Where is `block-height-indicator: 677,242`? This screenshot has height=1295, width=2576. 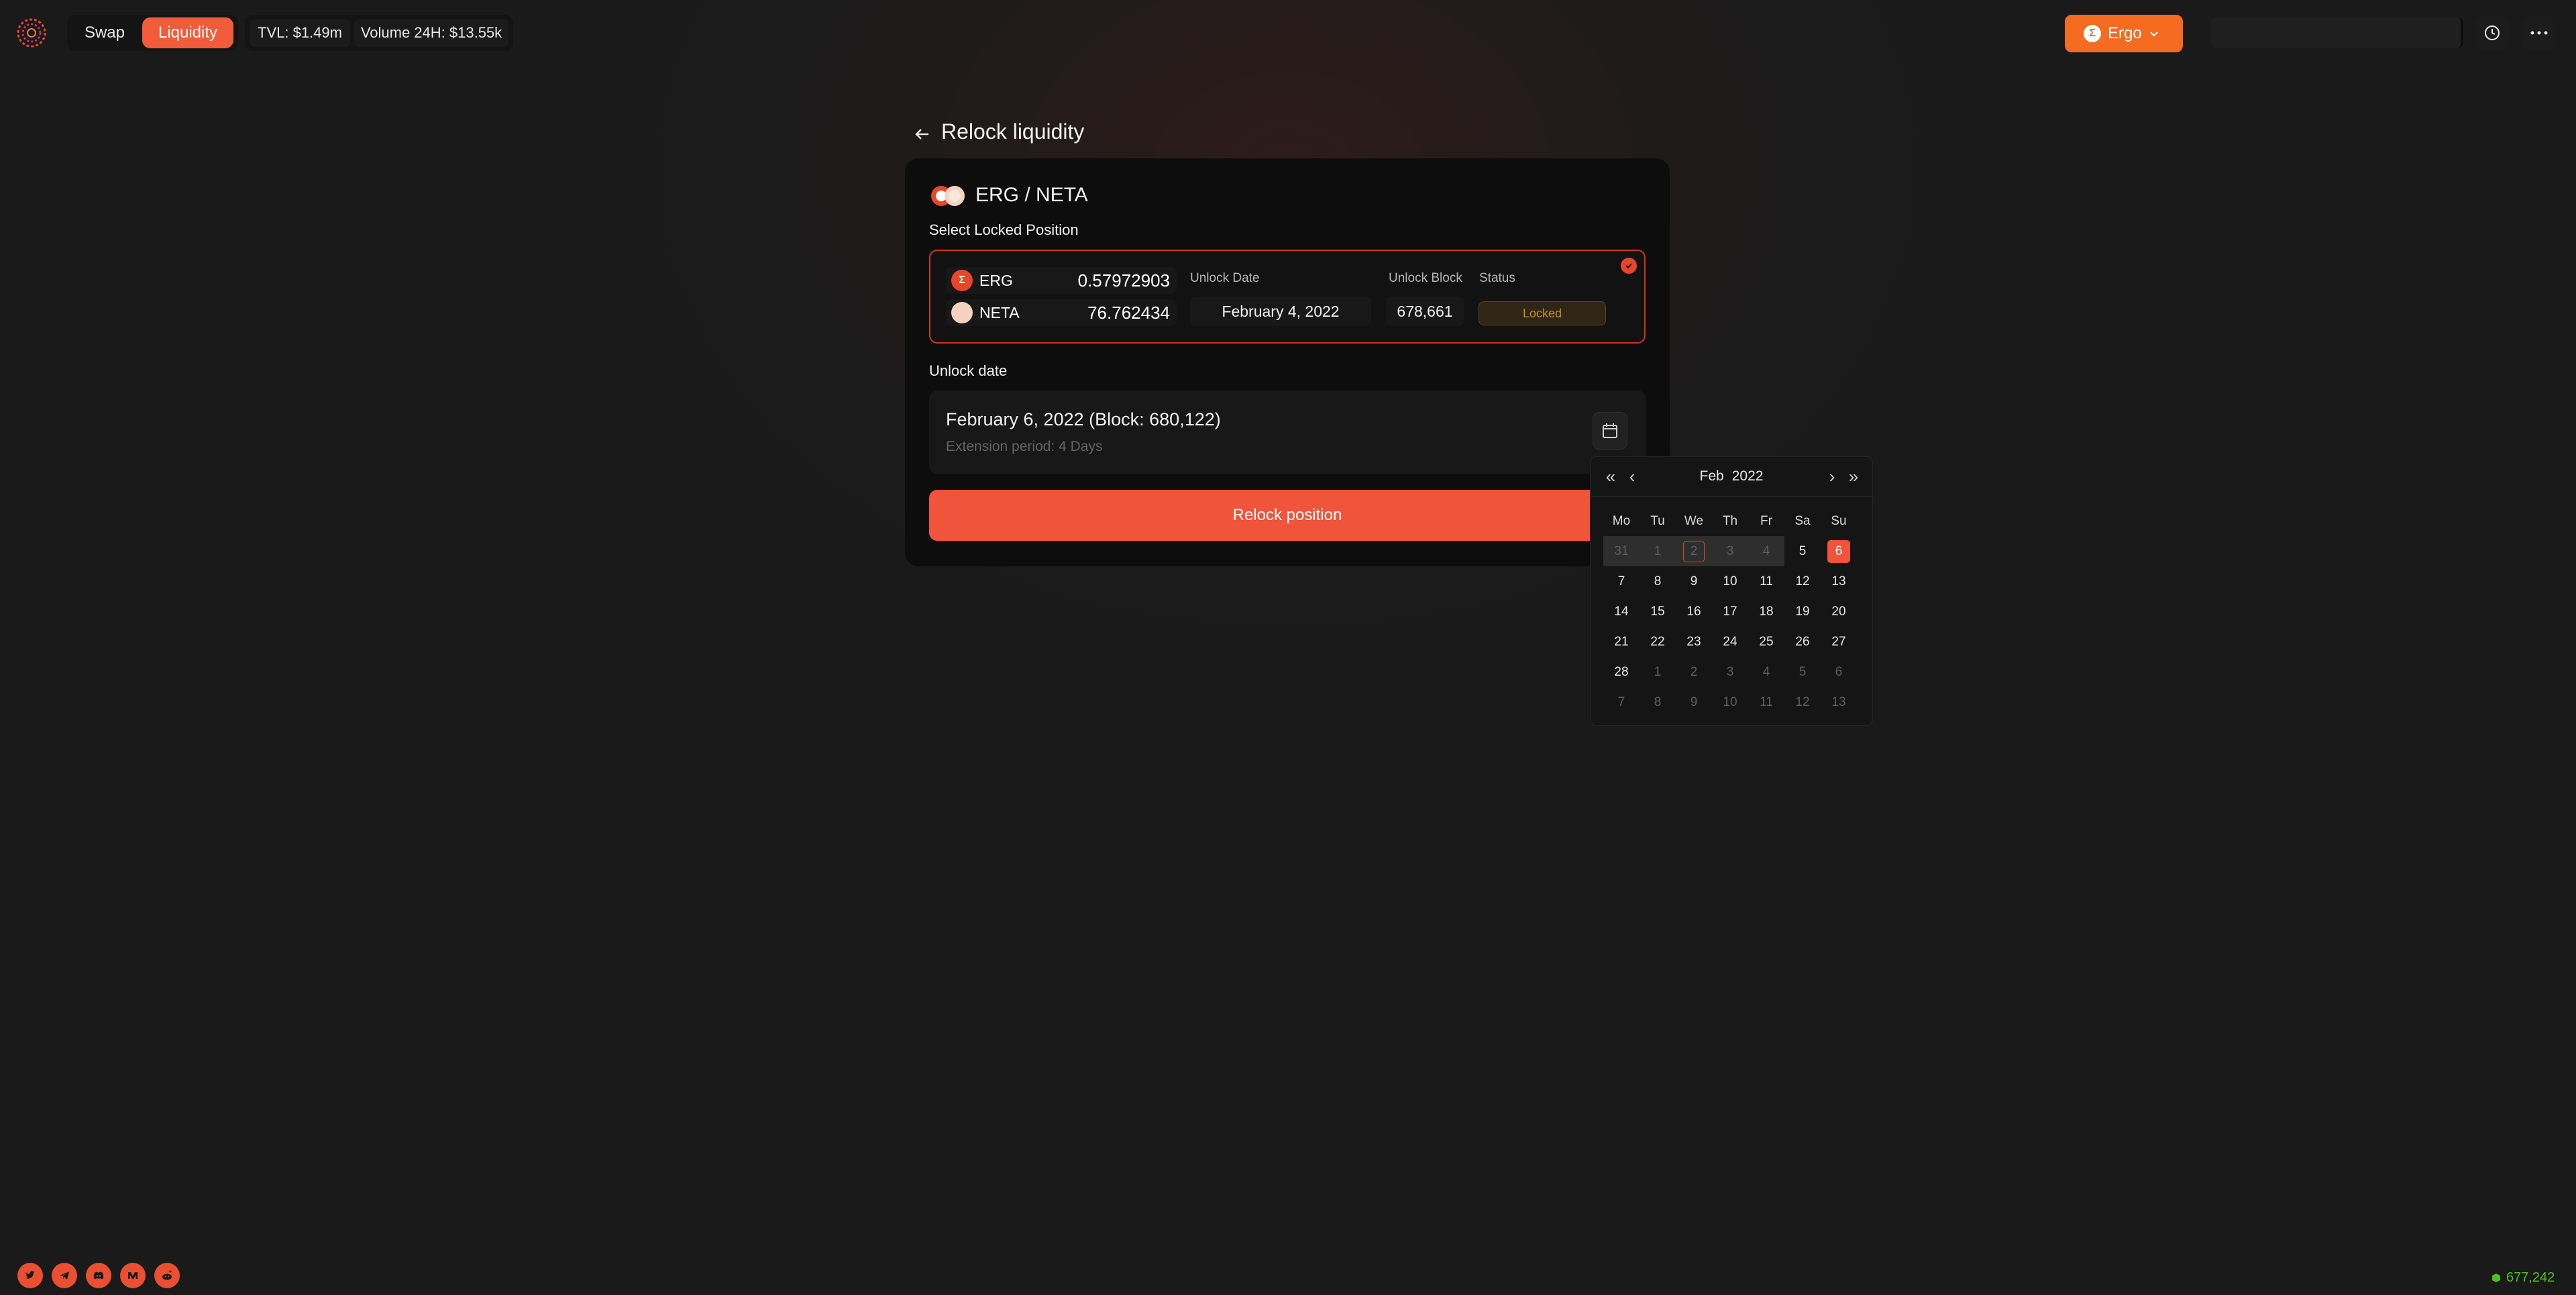
block-height-indicator: 677,242 is located at coordinates (2522, 1278).